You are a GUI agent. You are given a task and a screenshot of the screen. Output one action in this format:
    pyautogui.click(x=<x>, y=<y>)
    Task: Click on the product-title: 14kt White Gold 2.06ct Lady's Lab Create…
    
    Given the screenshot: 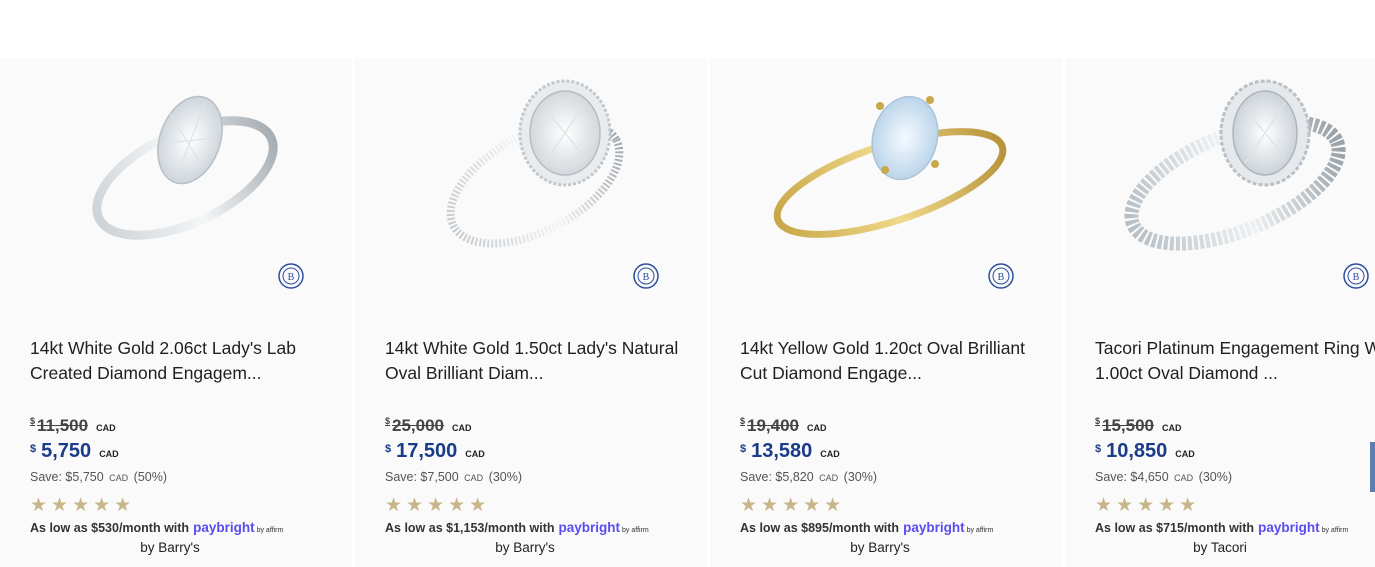 What is the action you would take?
    pyautogui.click(x=185, y=361)
    